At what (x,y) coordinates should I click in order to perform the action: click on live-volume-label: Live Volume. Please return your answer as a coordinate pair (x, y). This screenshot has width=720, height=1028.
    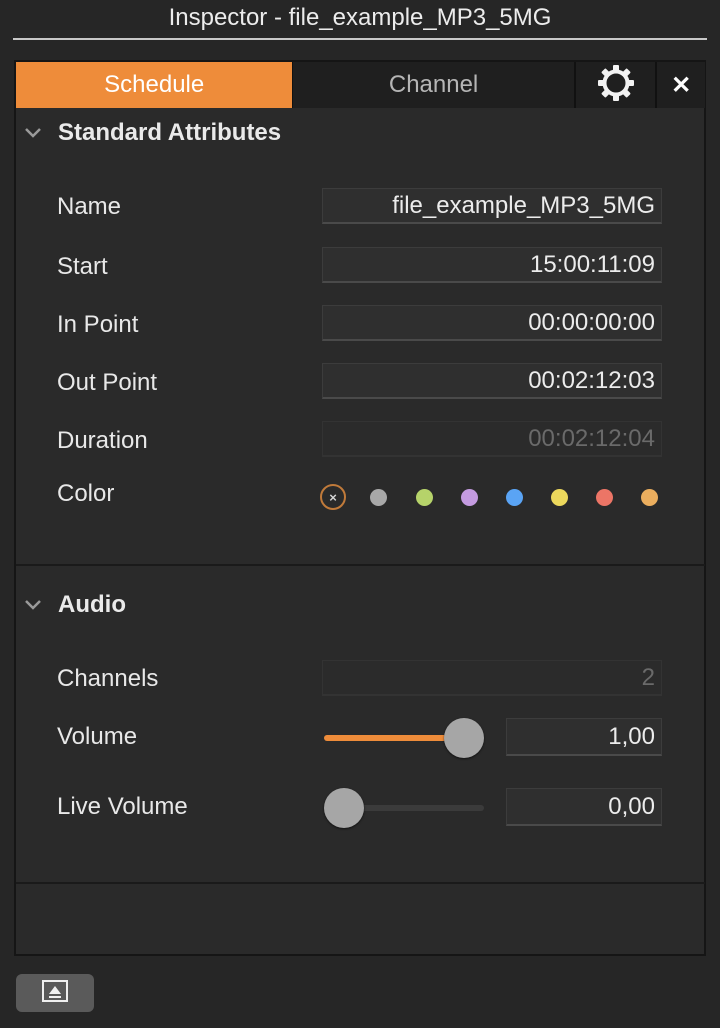
    Looking at the image, I should click on (122, 806).